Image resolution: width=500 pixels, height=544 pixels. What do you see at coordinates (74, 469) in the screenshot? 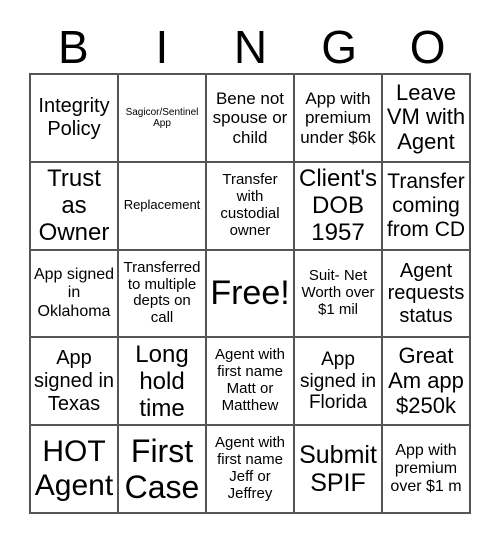
I see `bingo-cell: HOT Agent` at bounding box center [74, 469].